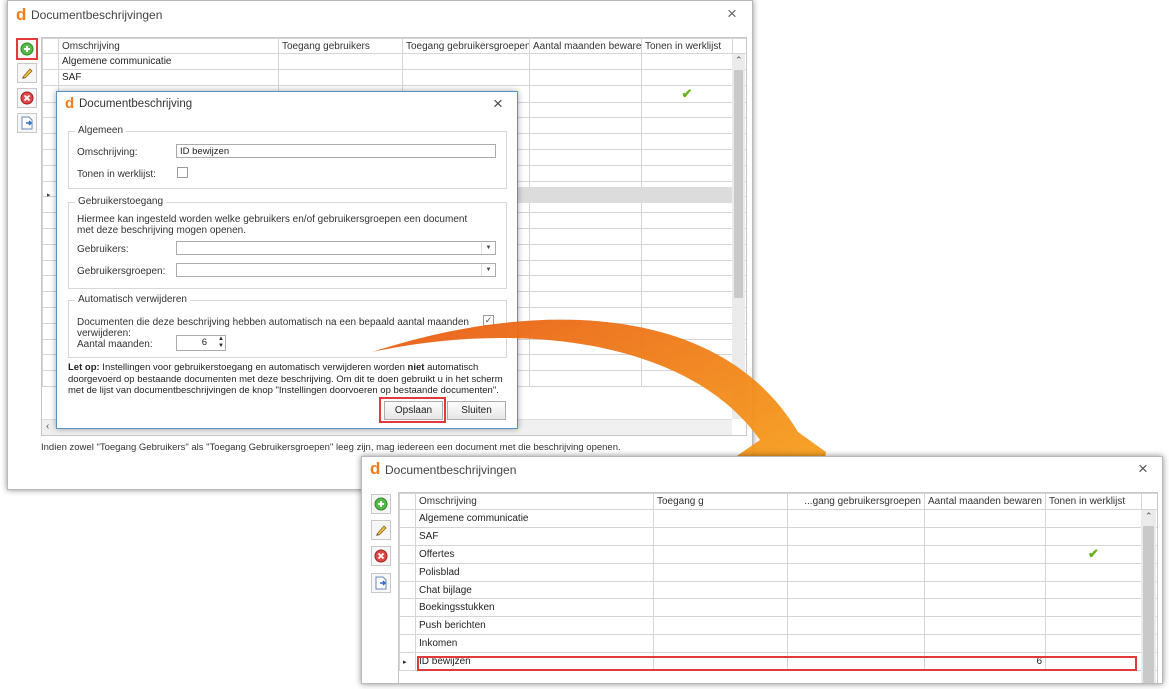  Describe the element at coordinates (534, 590) in the screenshot. I see `cell-omschrijving: Chat bijlage` at that location.